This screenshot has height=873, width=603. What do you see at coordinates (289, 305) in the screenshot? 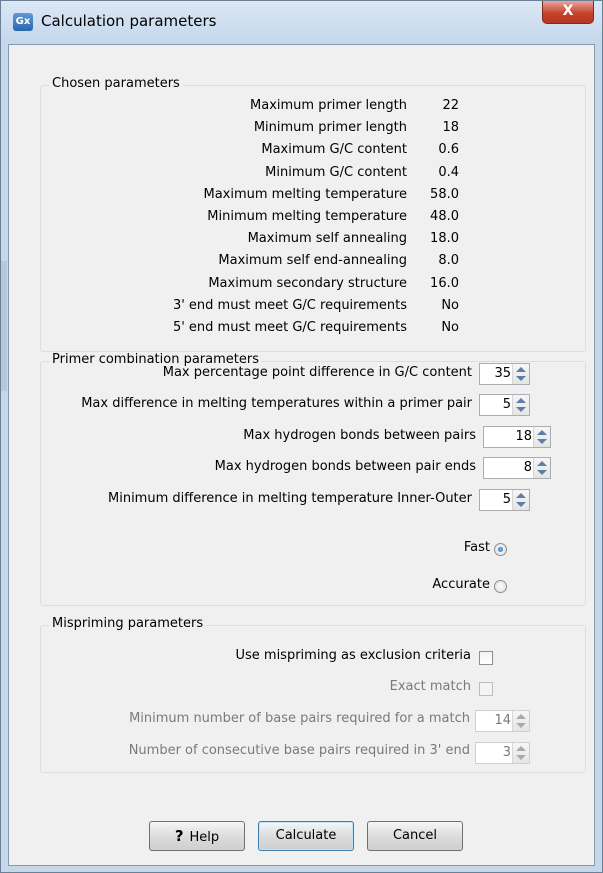
I see `chosen-param-label: 3' end must meet G/C requirements` at bounding box center [289, 305].